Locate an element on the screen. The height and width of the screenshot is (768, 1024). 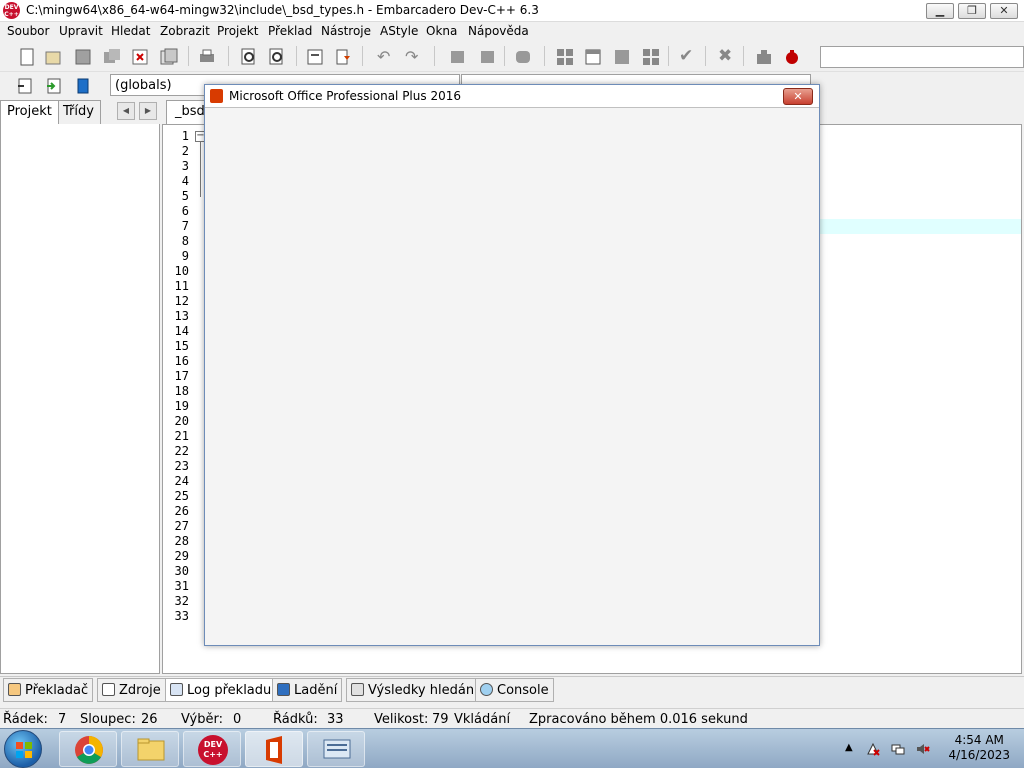
status-lines-value: 33 is located at coordinates (335, 719).